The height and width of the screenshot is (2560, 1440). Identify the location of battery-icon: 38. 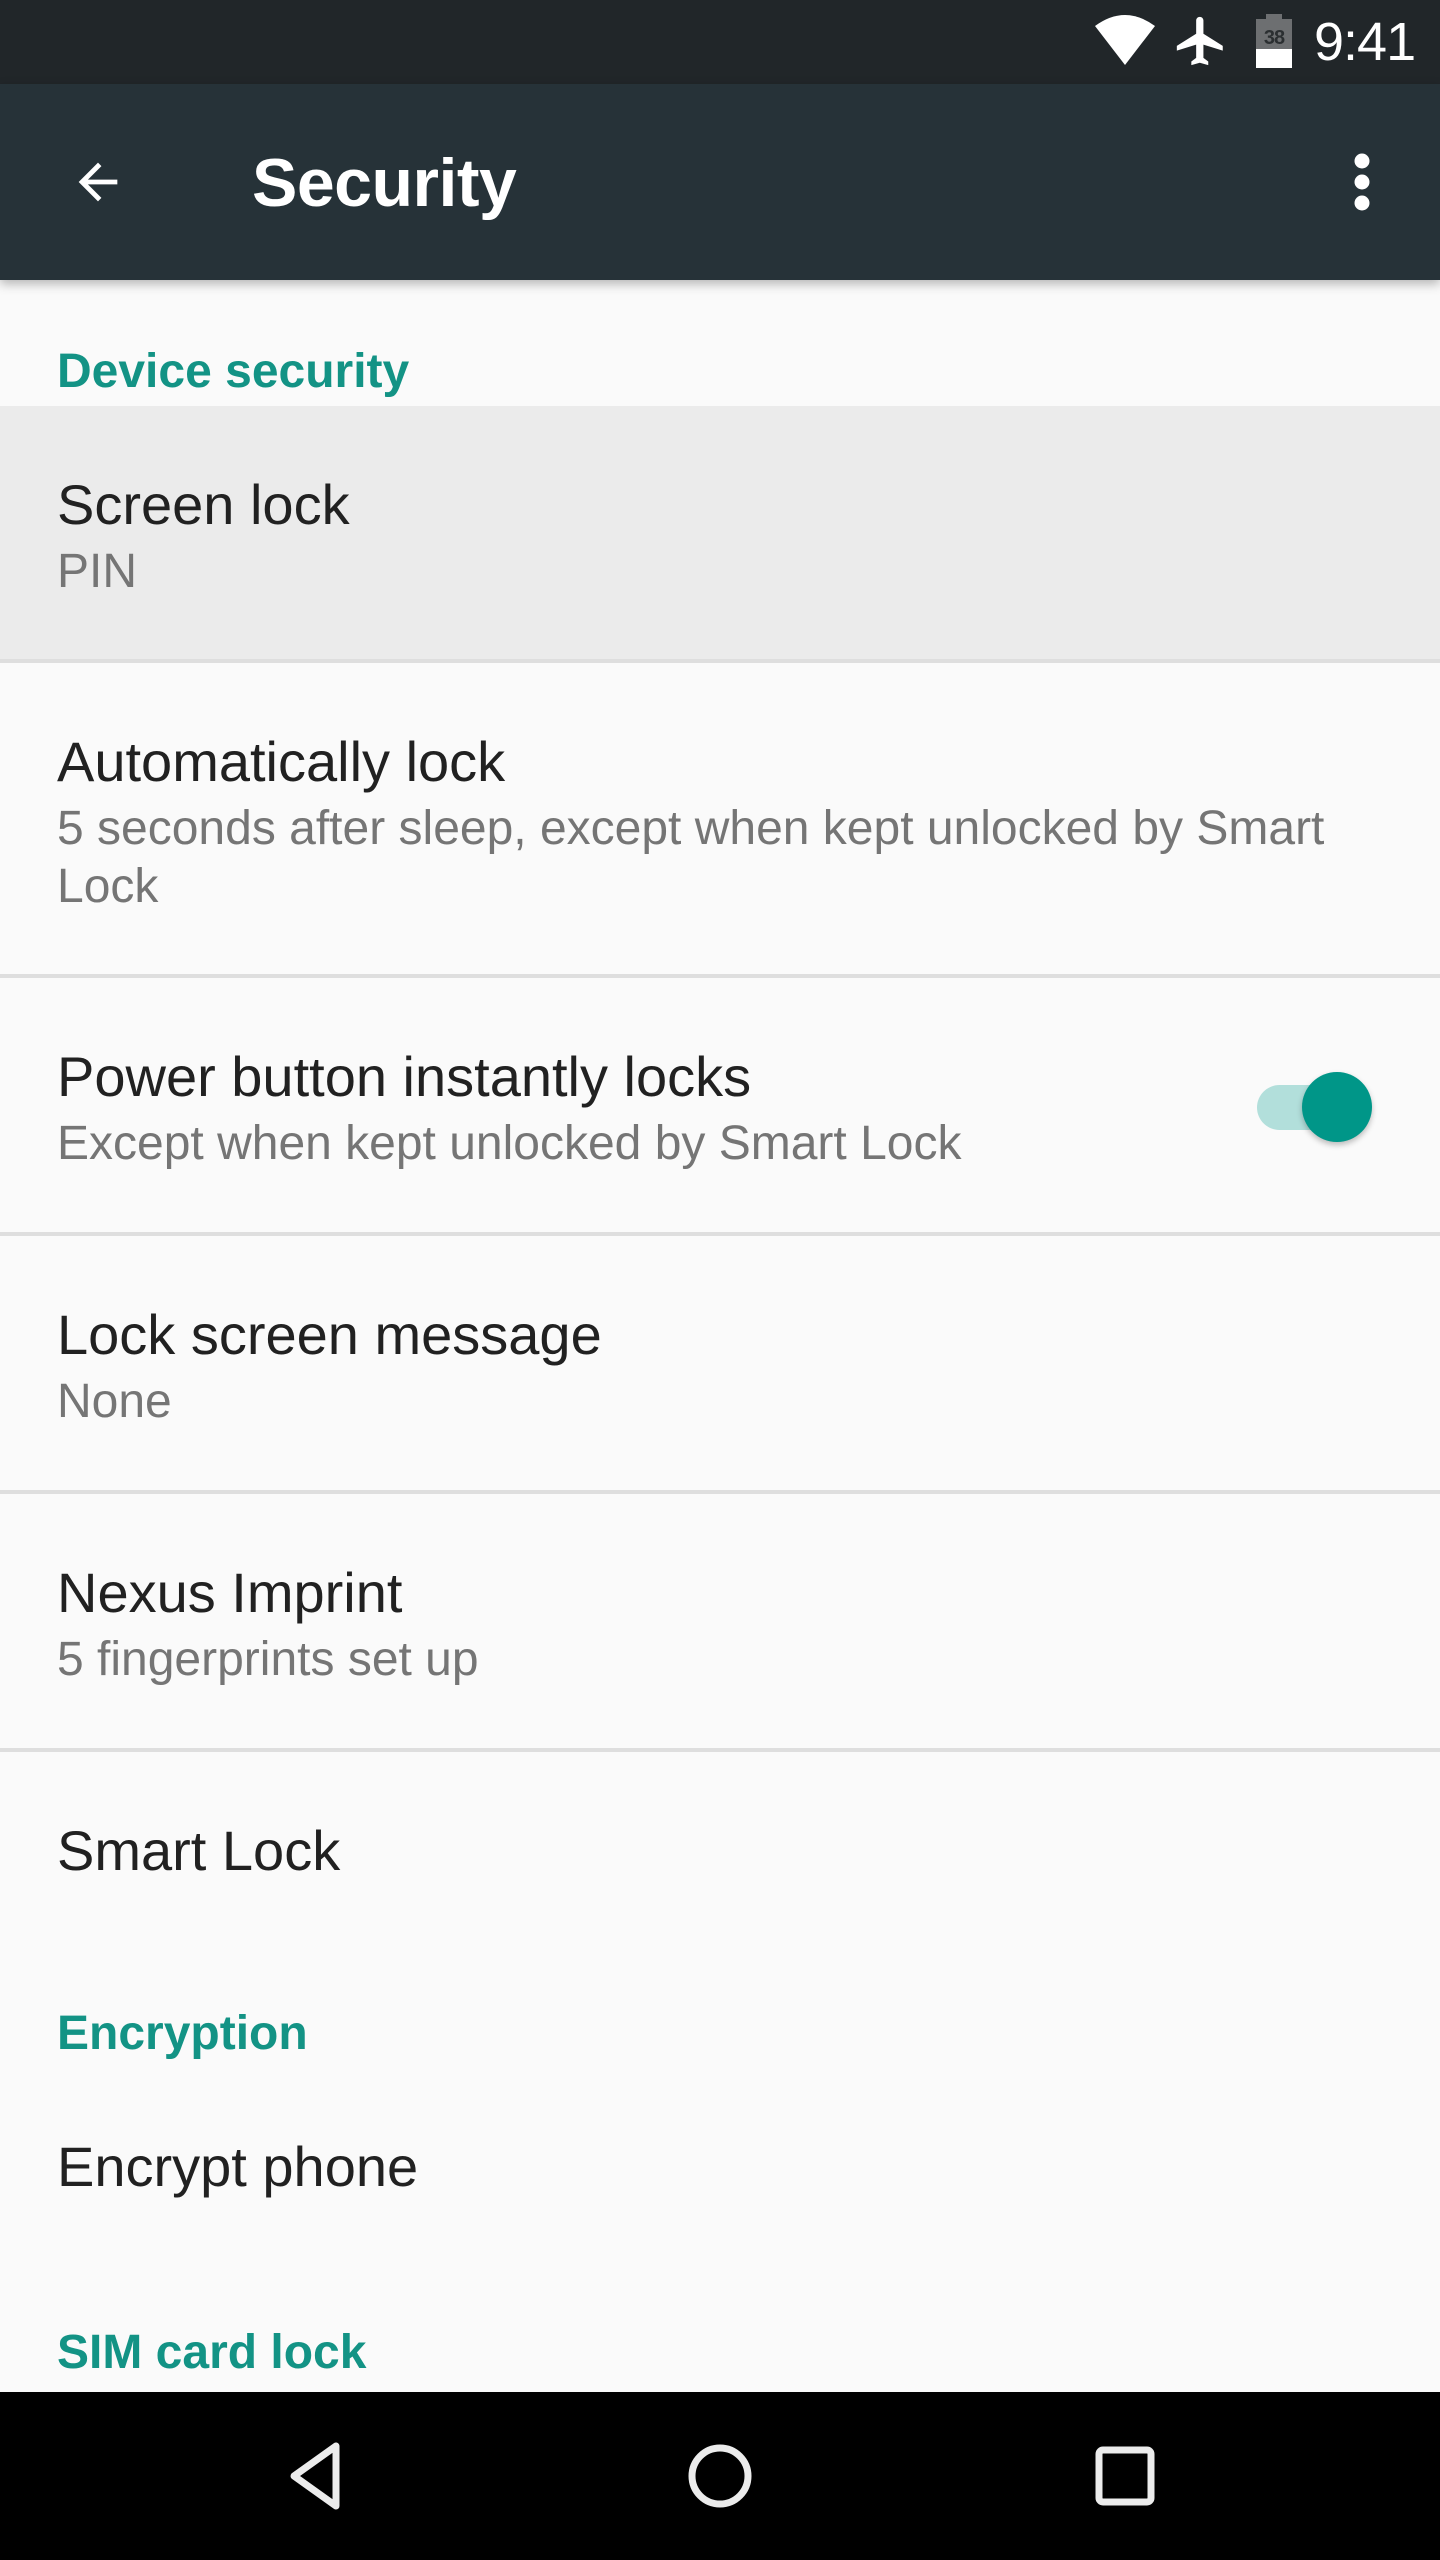
(1274, 41).